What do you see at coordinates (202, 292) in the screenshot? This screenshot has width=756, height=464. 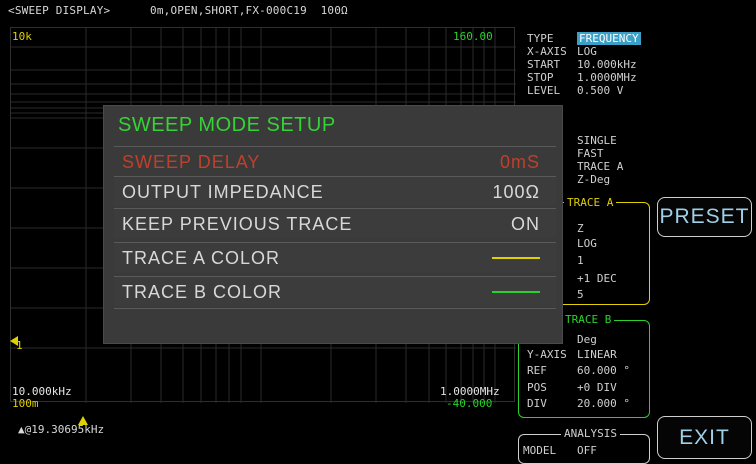 I see `trace-b-color-label: TRACE B COLOR` at bounding box center [202, 292].